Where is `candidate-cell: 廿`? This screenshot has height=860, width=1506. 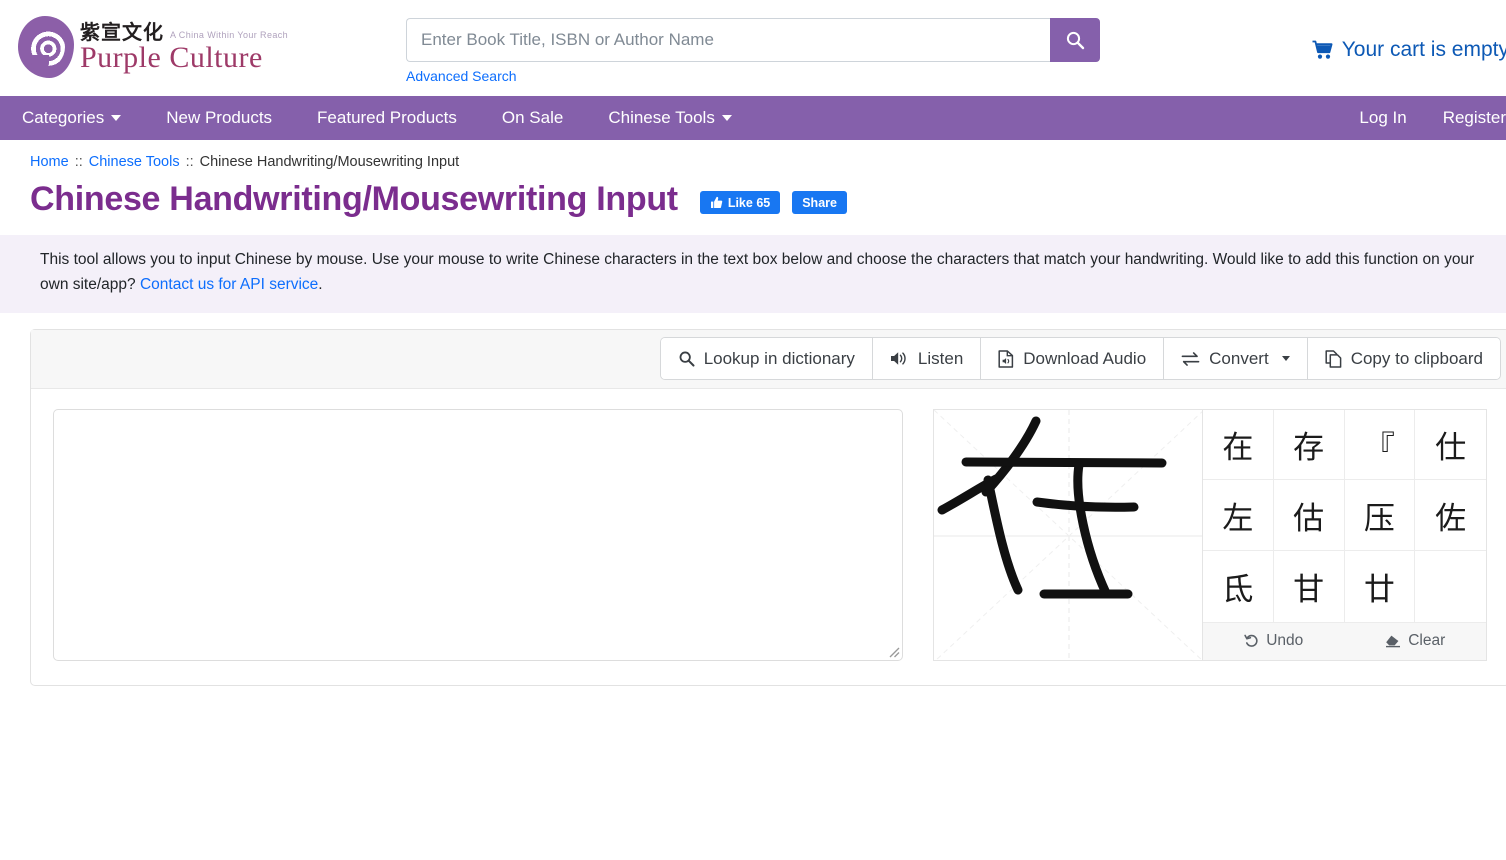 candidate-cell: 廿 is located at coordinates (1380, 586).